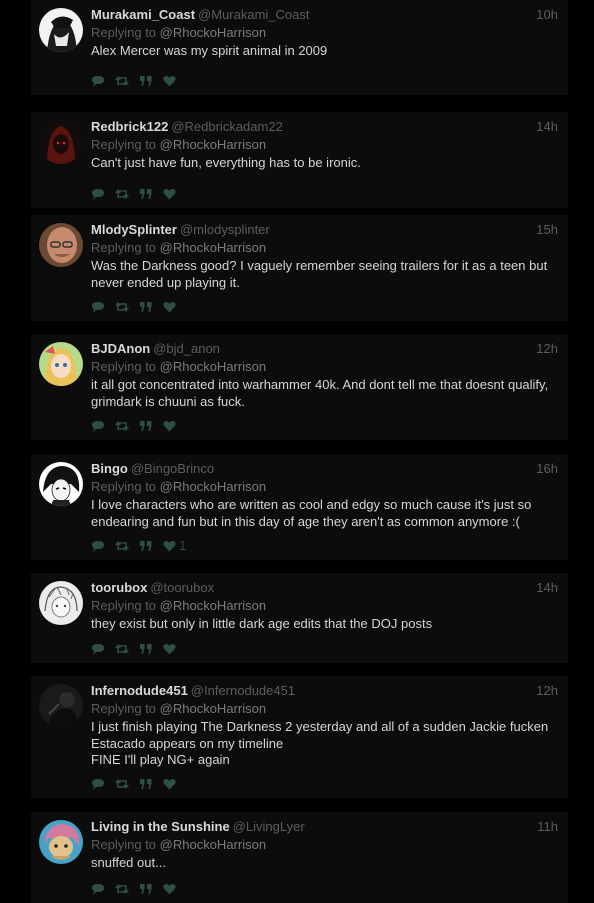  What do you see at coordinates (182, 587) in the screenshot?
I see `user-handle: @toorubox` at bounding box center [182, 587].